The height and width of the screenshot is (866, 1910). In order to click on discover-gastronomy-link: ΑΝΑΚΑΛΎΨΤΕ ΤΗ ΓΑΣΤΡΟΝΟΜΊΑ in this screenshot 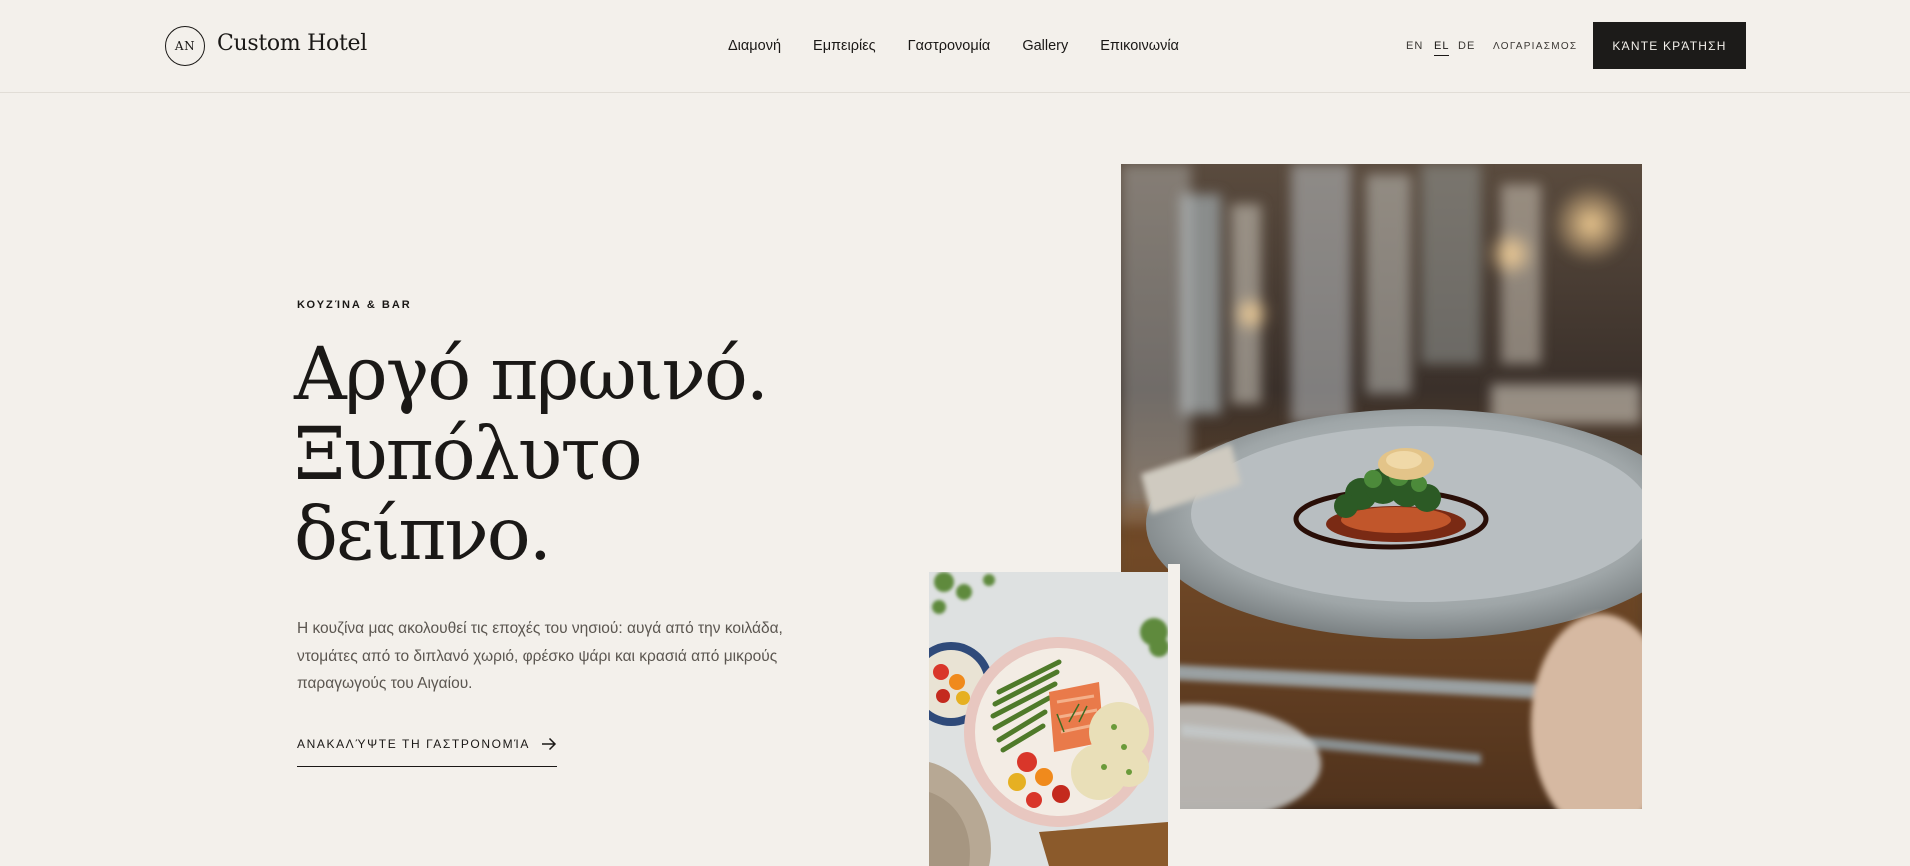, I will do `click(427, 752)`.